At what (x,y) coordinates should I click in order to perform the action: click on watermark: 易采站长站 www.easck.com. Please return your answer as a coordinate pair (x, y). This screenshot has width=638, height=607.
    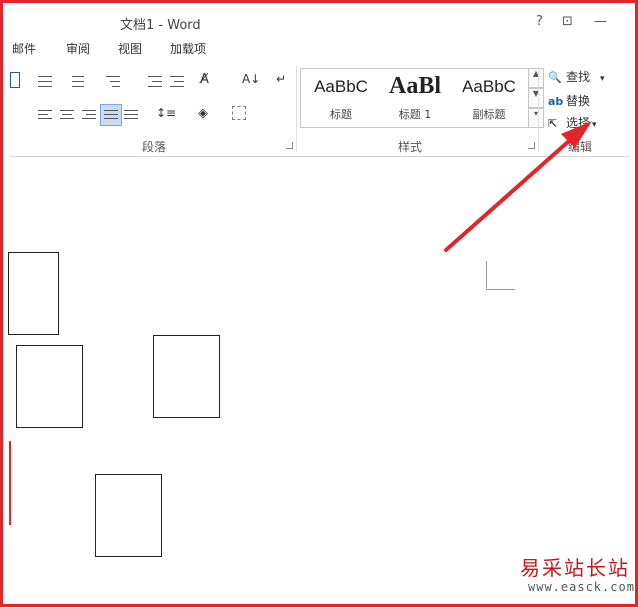
    Looking at the image, I should click on (575, 575).